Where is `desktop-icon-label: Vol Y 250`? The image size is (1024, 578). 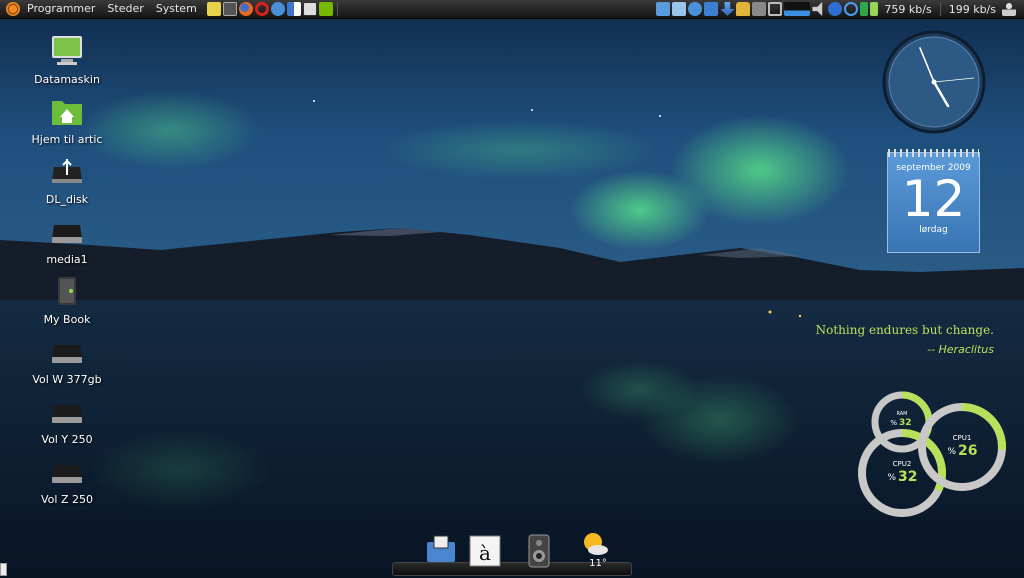
desktop-icon-label: Vol Y 250 is located at coordinates (67, 439).